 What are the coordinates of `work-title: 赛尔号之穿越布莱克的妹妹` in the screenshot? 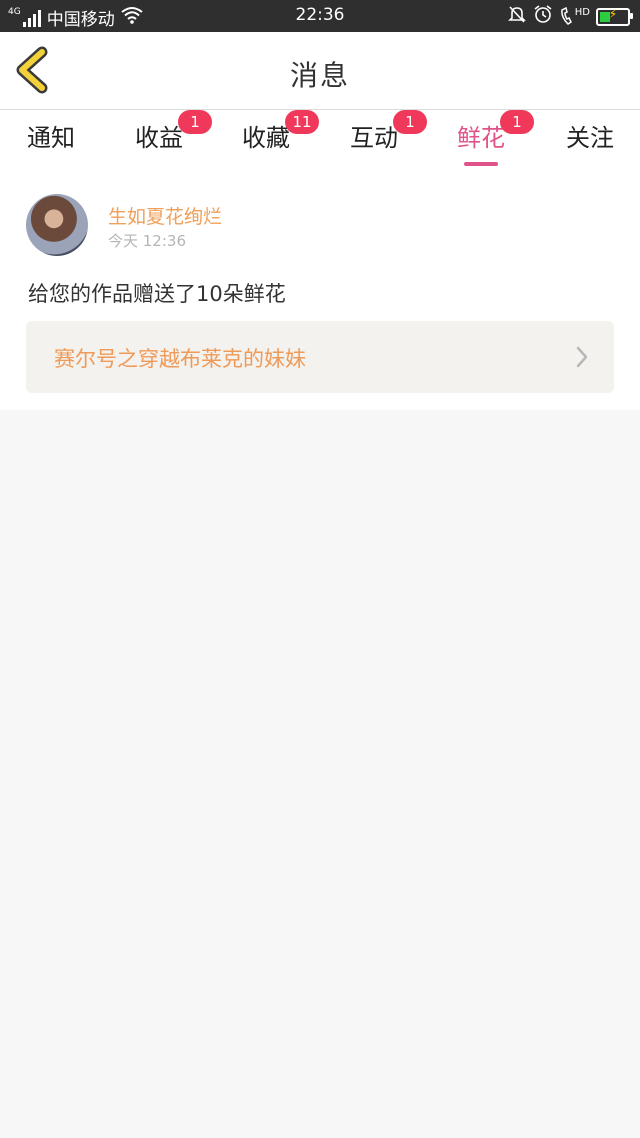 It's located at (180, 359).